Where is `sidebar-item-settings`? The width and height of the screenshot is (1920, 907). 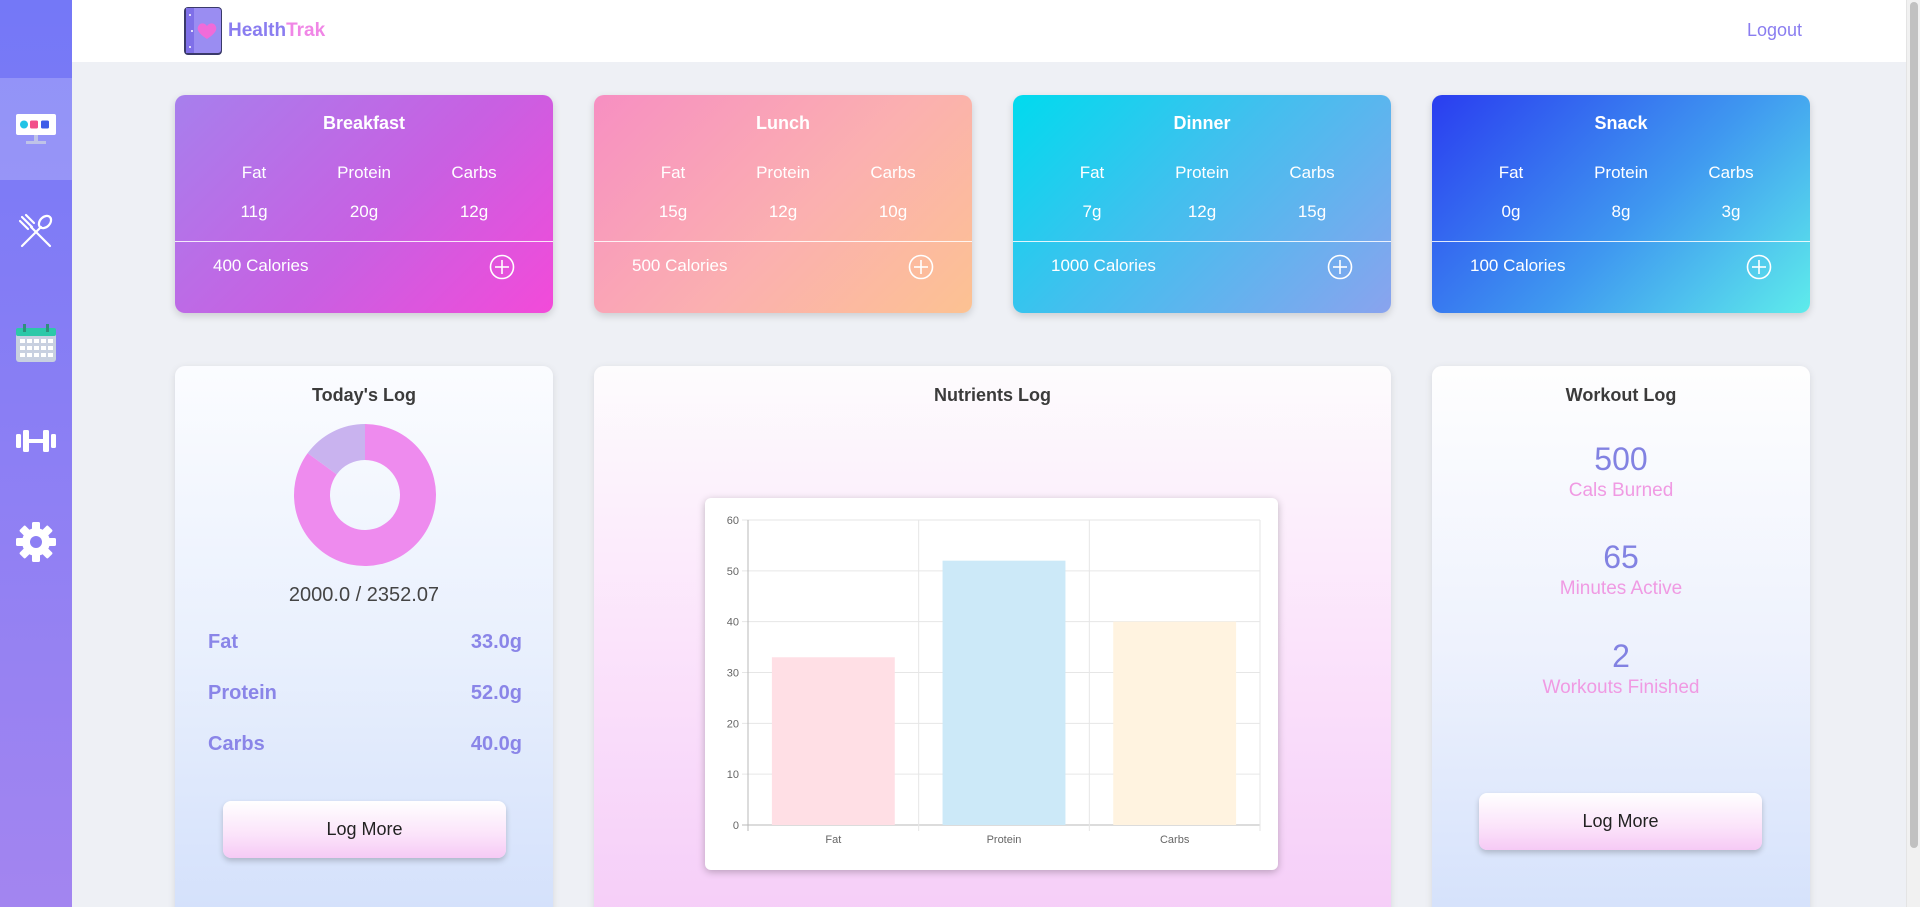 sidebar-item-settings is located at coordinates (36, 542).